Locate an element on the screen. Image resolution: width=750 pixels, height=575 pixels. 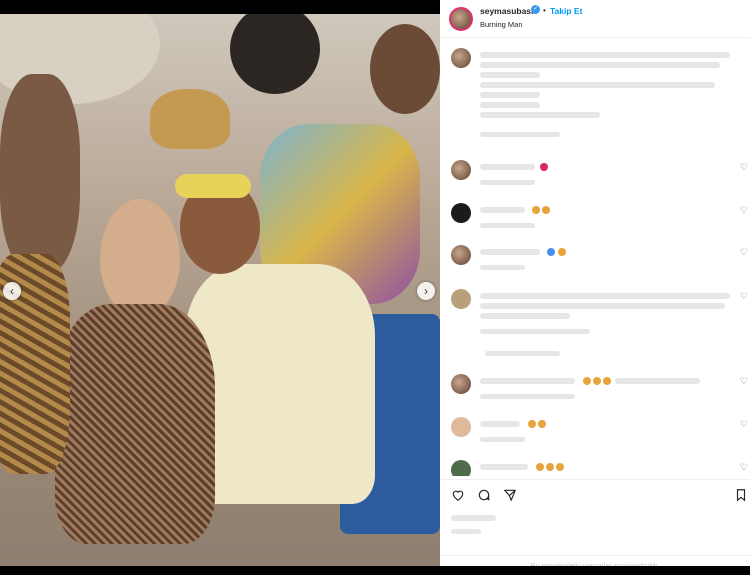
likes-count-placeholder is located at coordinates (473, 518).